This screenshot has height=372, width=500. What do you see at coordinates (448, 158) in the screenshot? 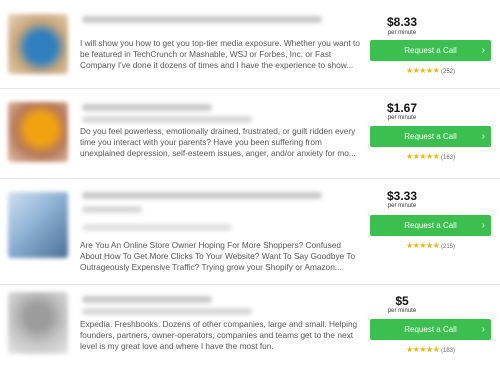
I see `review-count: (163)` at bounding box center [448, 158].